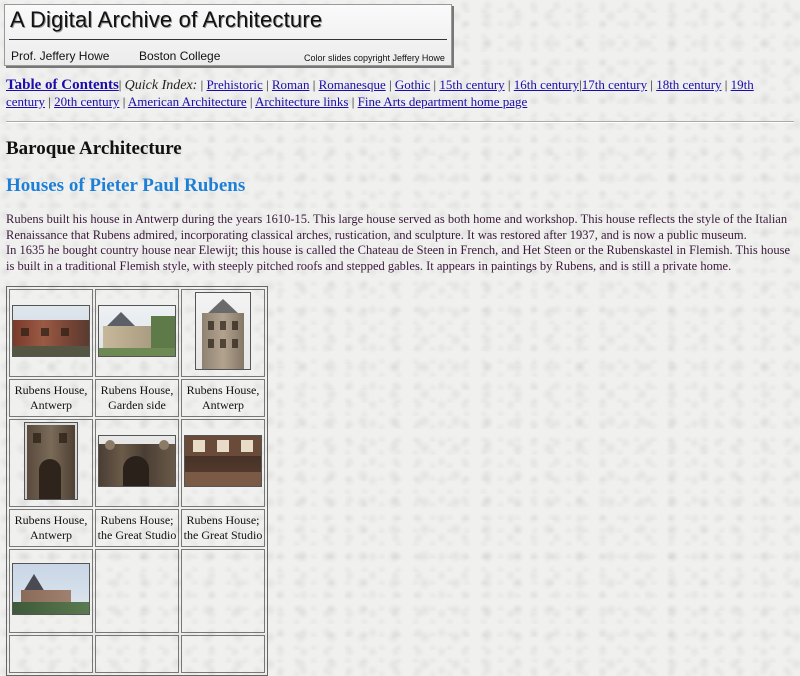 The height and width of the screenshot is (676, 800). Describe the element at coordinates (352, 84) in the screenshot. I see `nav-link-romanesque: Romanesque` at that location.